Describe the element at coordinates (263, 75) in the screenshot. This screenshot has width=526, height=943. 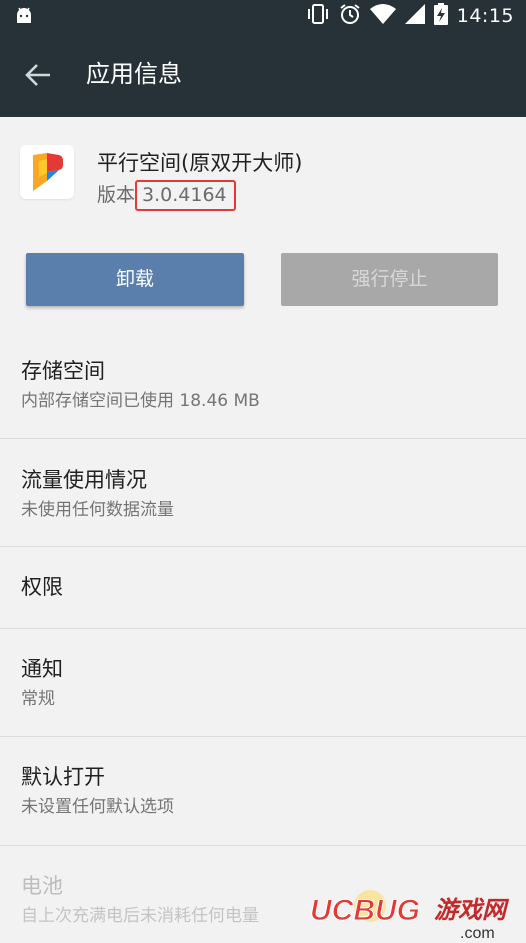
I see `toolbar: 应用信息` at that location.